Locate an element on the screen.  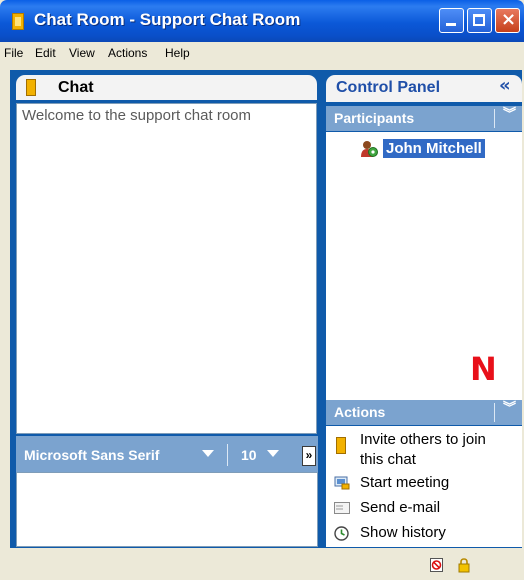
close-icon: × is located at coordinates (509, 19).